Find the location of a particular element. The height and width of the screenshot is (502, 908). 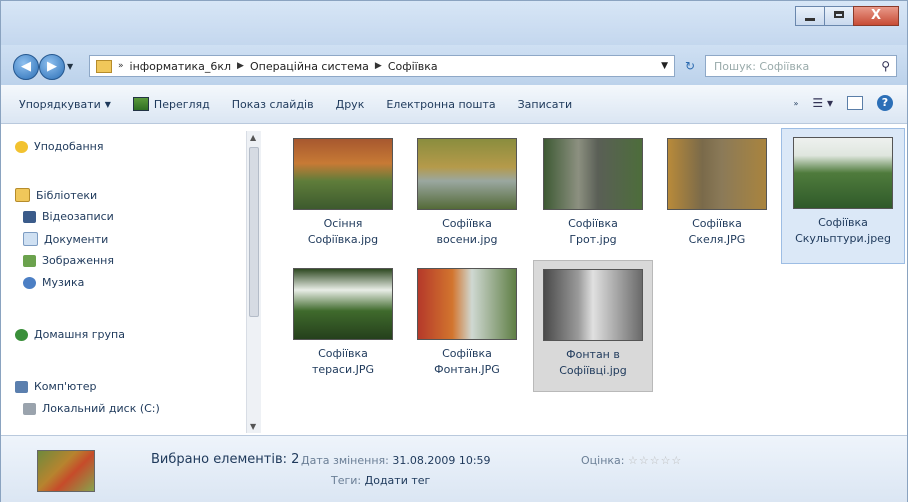

nav-item-music: Музика is located at coordinates (53, 282).